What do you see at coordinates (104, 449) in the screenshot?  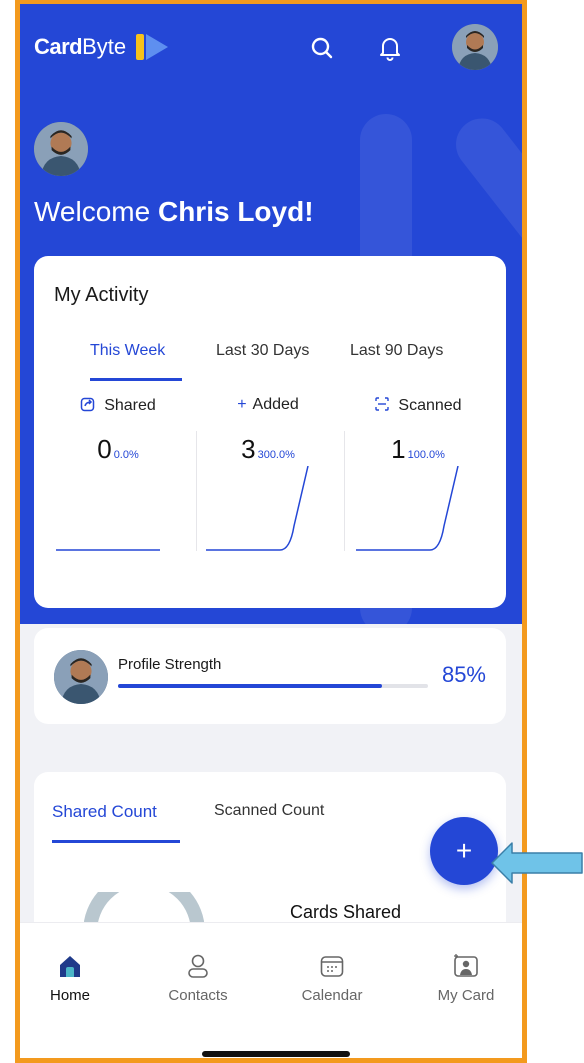 I see `metric-value: 0` at bounding box center [104, 449].